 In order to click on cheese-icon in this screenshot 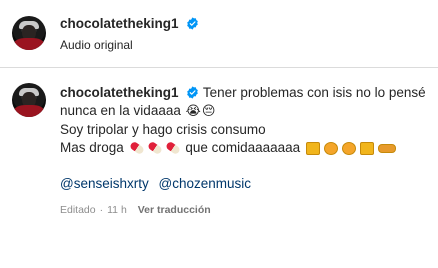, I will do `click(312, 148)`.